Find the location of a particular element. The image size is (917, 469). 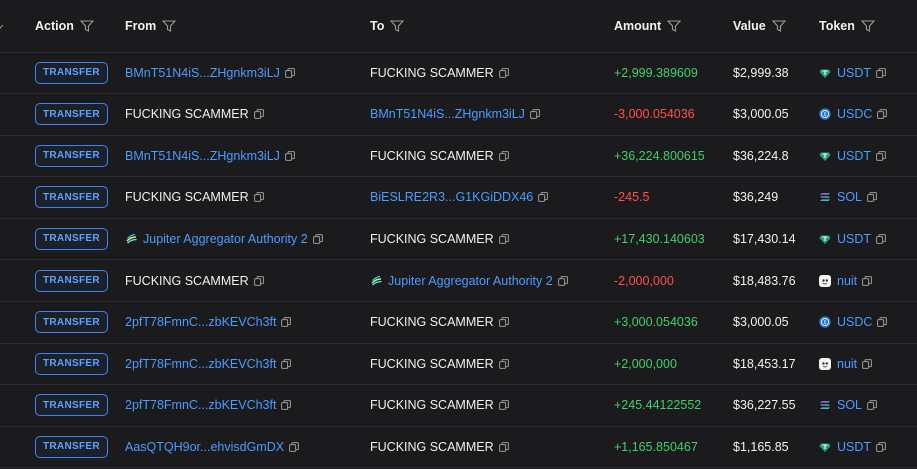

nuit-icon is located at coordinates (825, 280).